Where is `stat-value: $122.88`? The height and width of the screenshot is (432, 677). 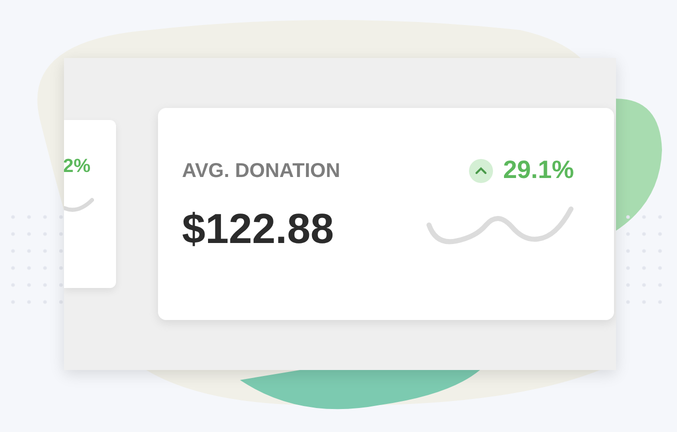
stat-value: $122.88 is located at coordinates (258, 229).